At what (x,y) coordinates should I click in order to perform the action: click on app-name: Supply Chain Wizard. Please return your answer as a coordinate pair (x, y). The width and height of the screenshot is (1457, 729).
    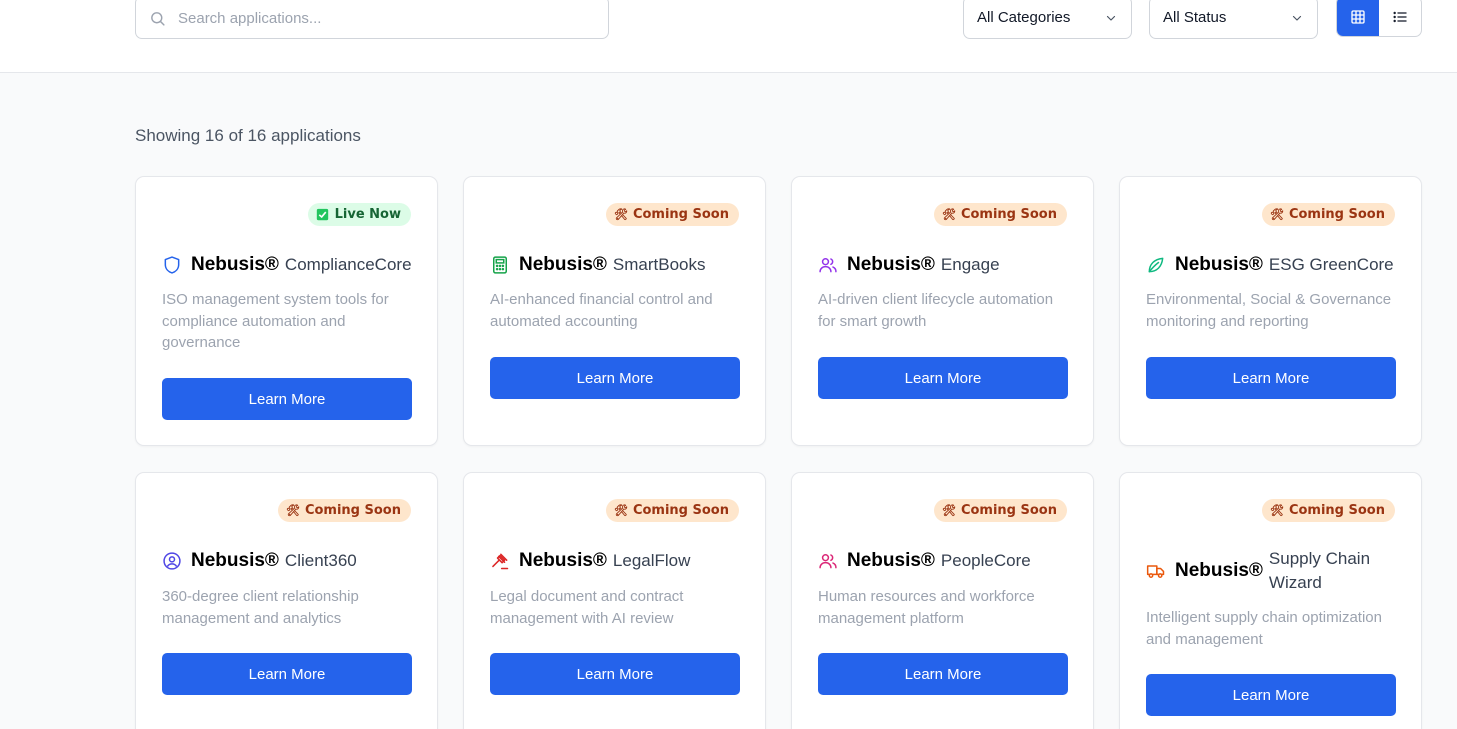
    Looking at the image, I should click on (1319, 570).